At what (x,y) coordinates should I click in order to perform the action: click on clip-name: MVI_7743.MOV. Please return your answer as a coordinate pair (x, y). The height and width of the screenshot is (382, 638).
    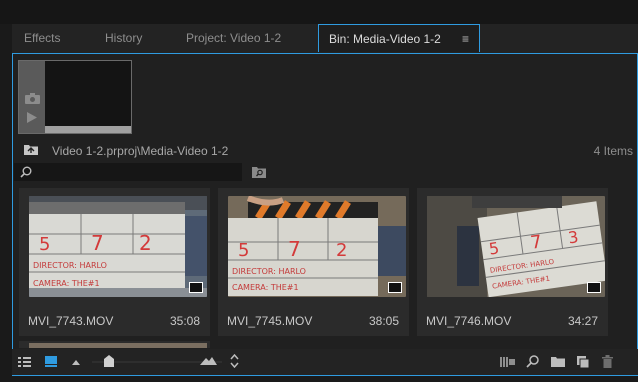
    Looking at the image, I should click on (71, 321).